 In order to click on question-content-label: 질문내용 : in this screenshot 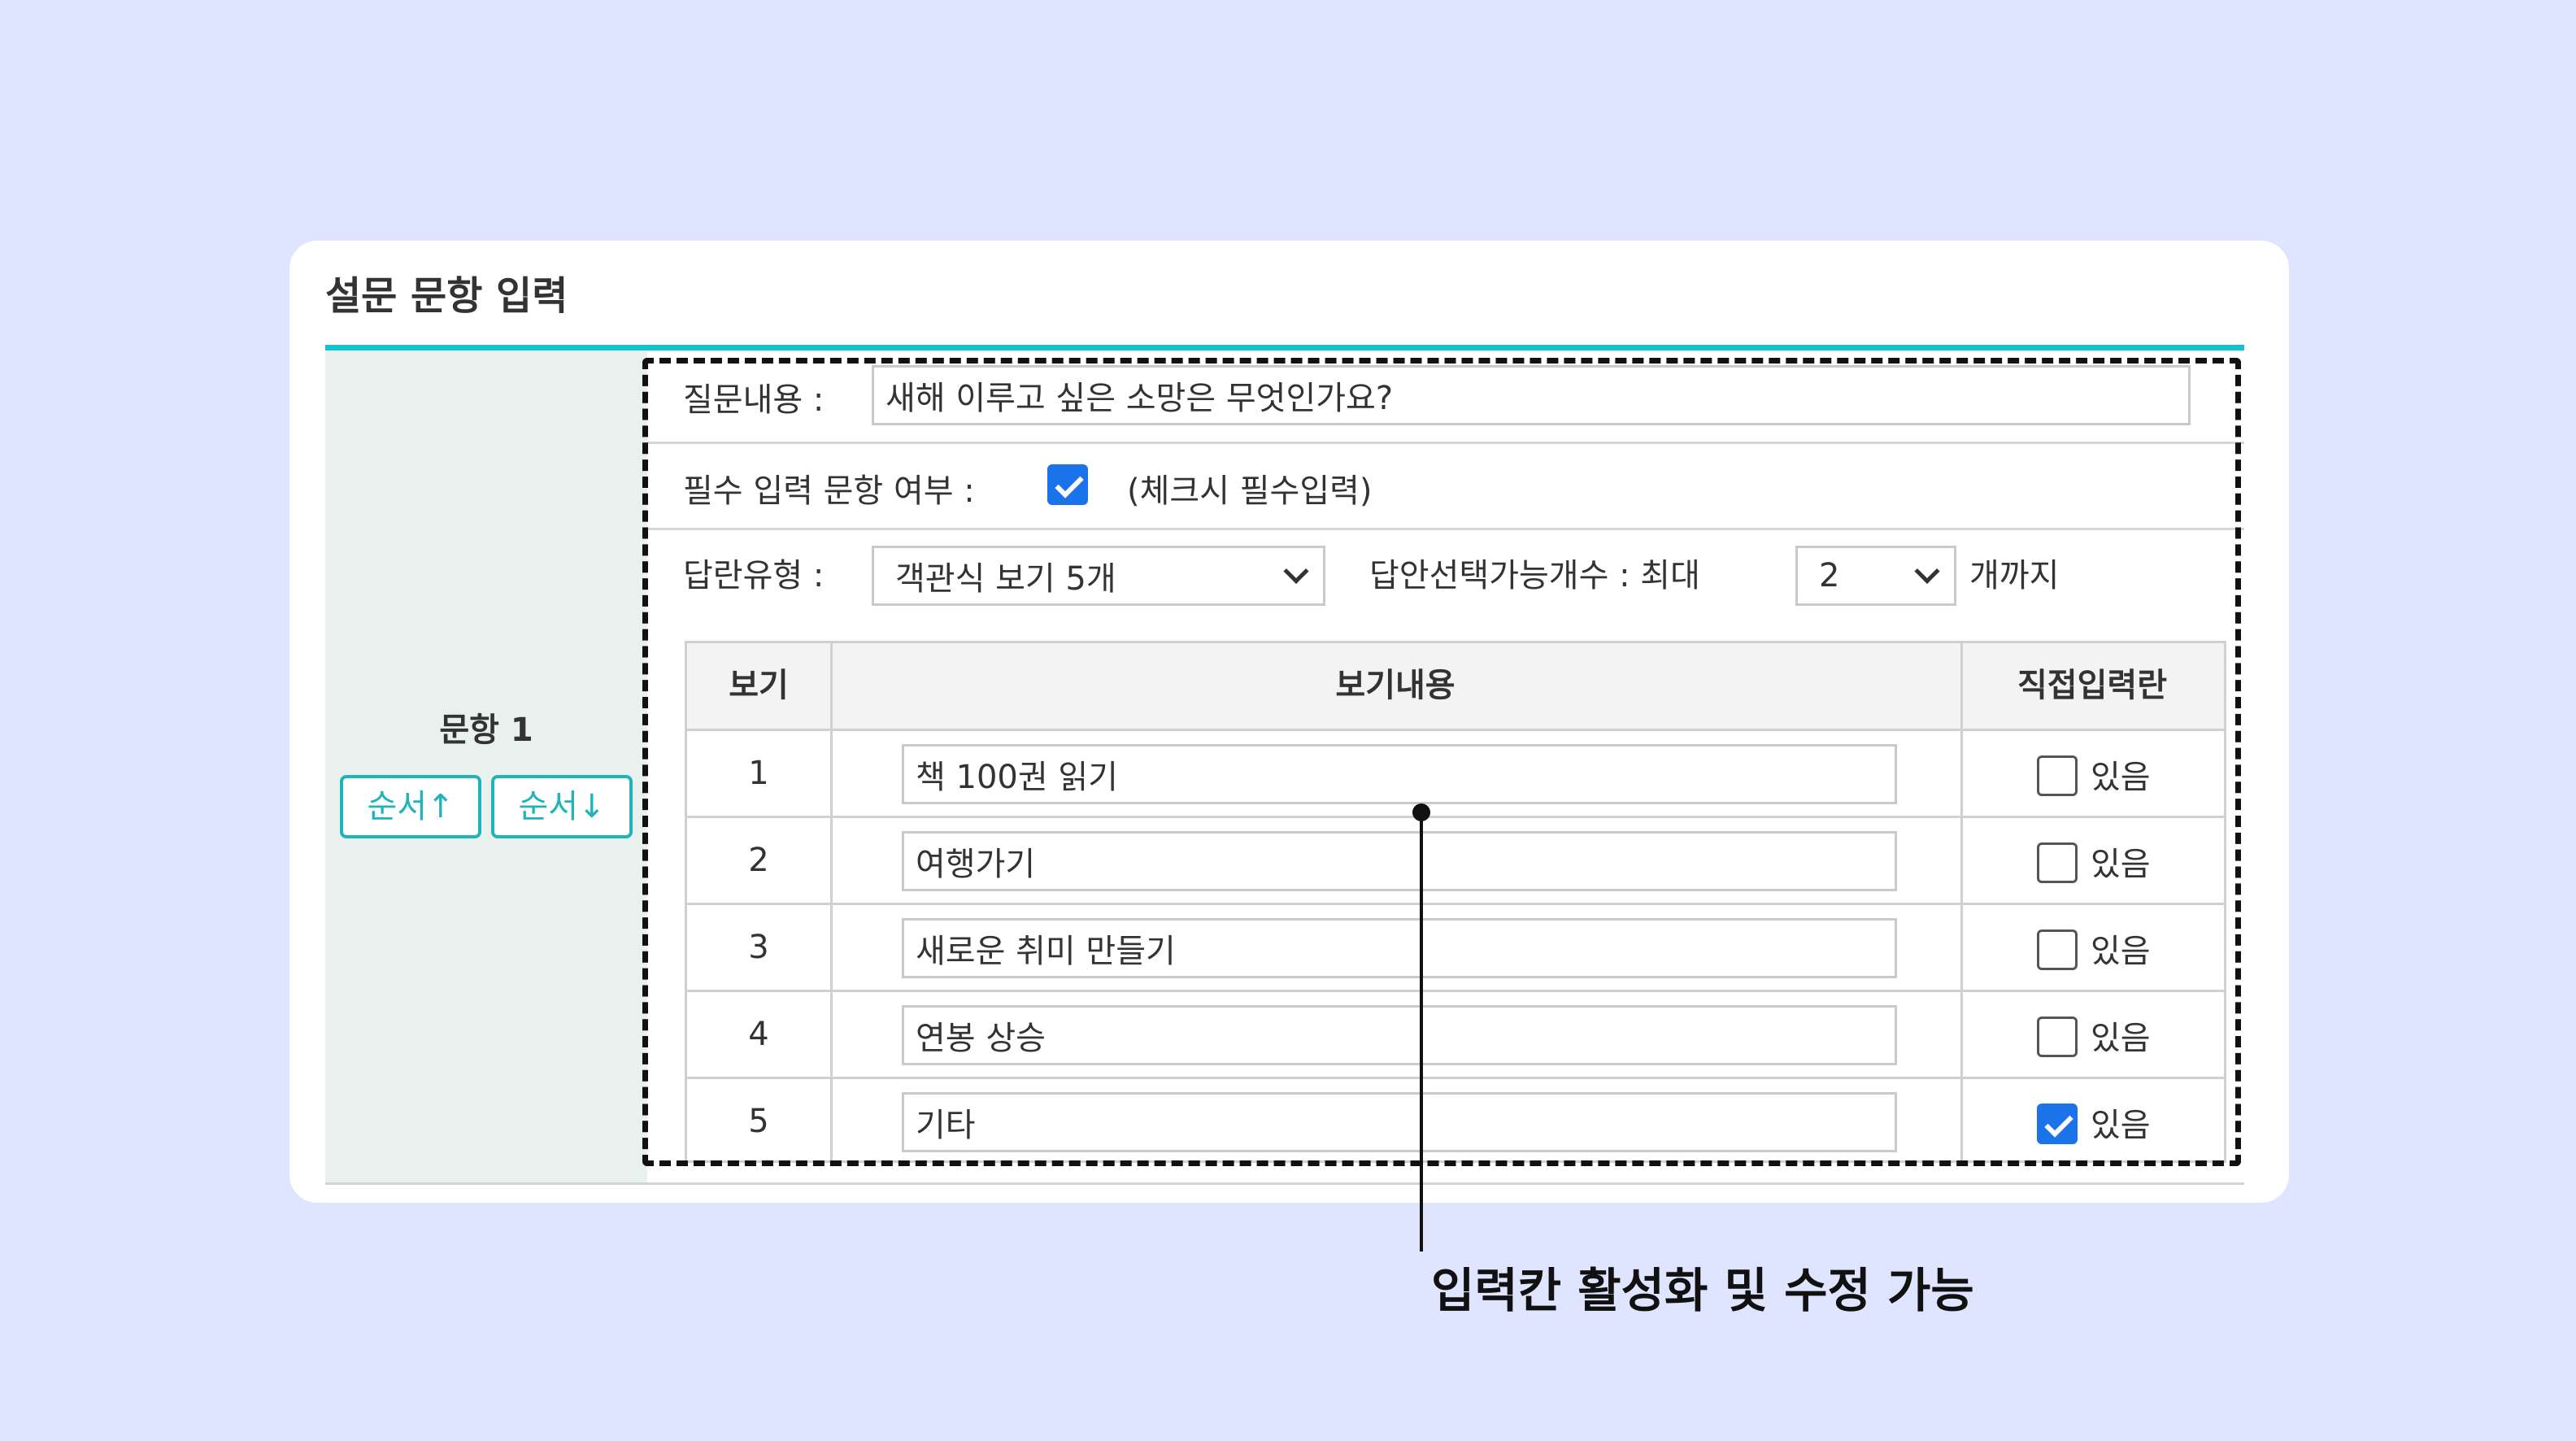, I will do `click(754, 400)`.